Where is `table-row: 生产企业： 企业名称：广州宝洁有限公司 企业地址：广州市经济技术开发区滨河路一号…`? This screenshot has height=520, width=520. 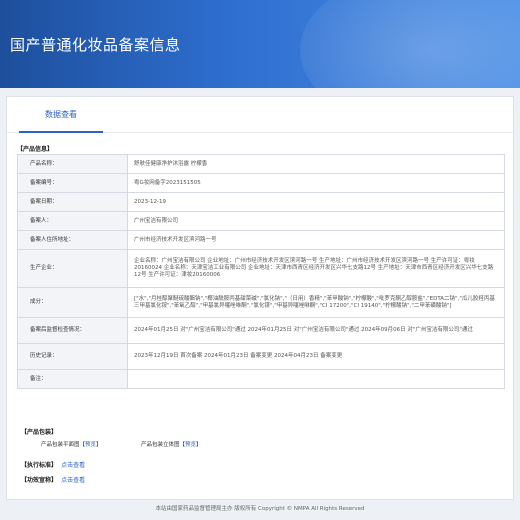 table-row: 生产企业： 企业名称：广州宝洁有限公司 企业地址：广州市经济技术开发区滨河路一号… is located at coordinates (261, 268).